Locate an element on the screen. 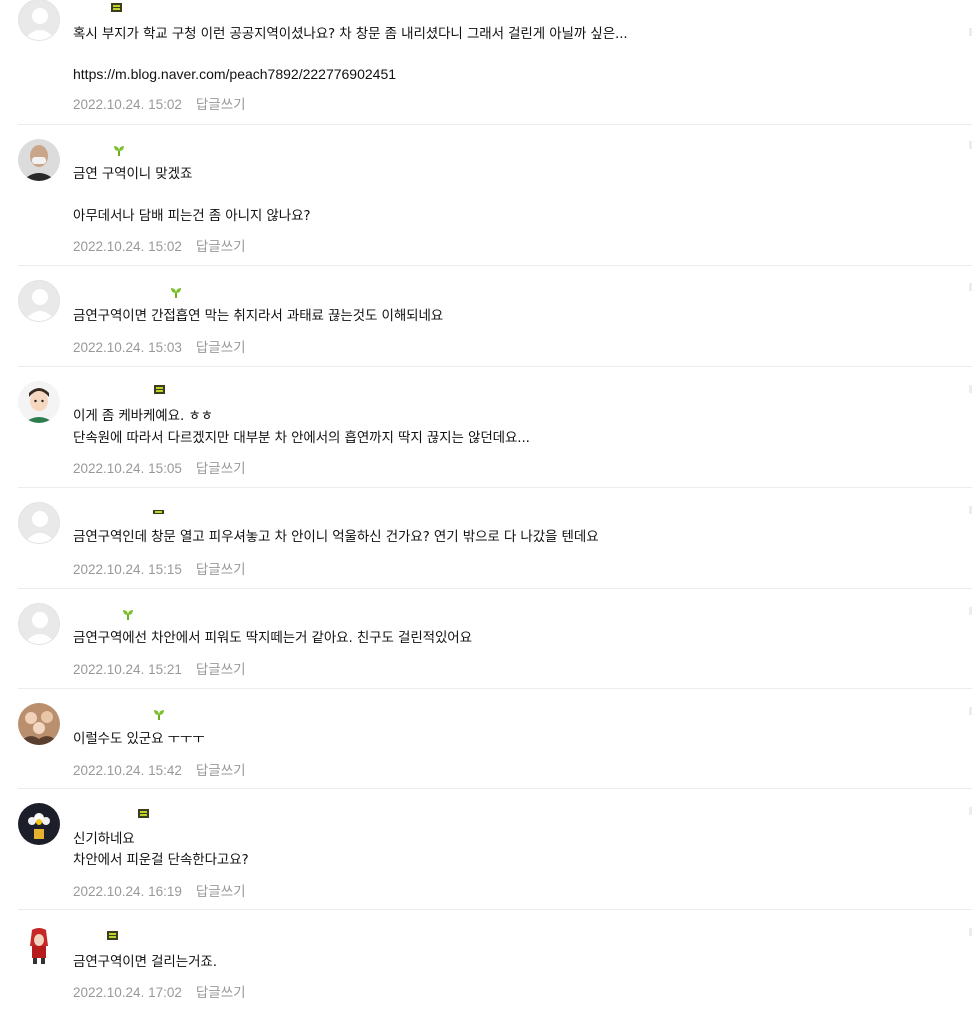 The width and height of the screenshot is (972, 1029). comment-item: 금연구역이면 걸리는거죠. 2022.10.24. 17:02 답글쓰기 is located at coordinates (495, 969).